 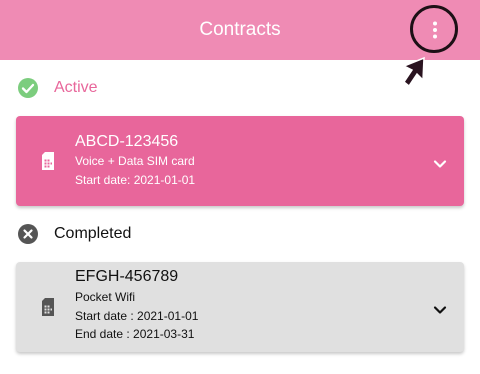 I want to click on contract-start-date: Start date: 2021-01-01, so click(x=135, y=180).